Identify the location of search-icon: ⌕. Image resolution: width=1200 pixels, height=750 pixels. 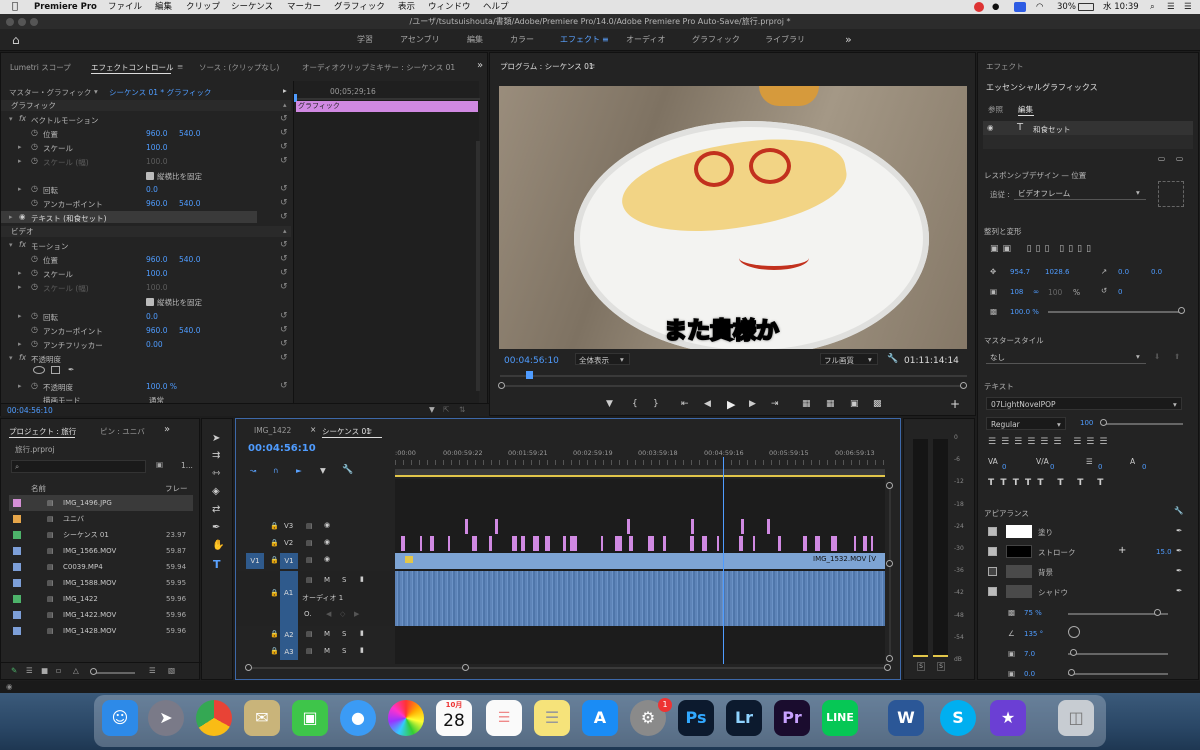
(1152, 7).